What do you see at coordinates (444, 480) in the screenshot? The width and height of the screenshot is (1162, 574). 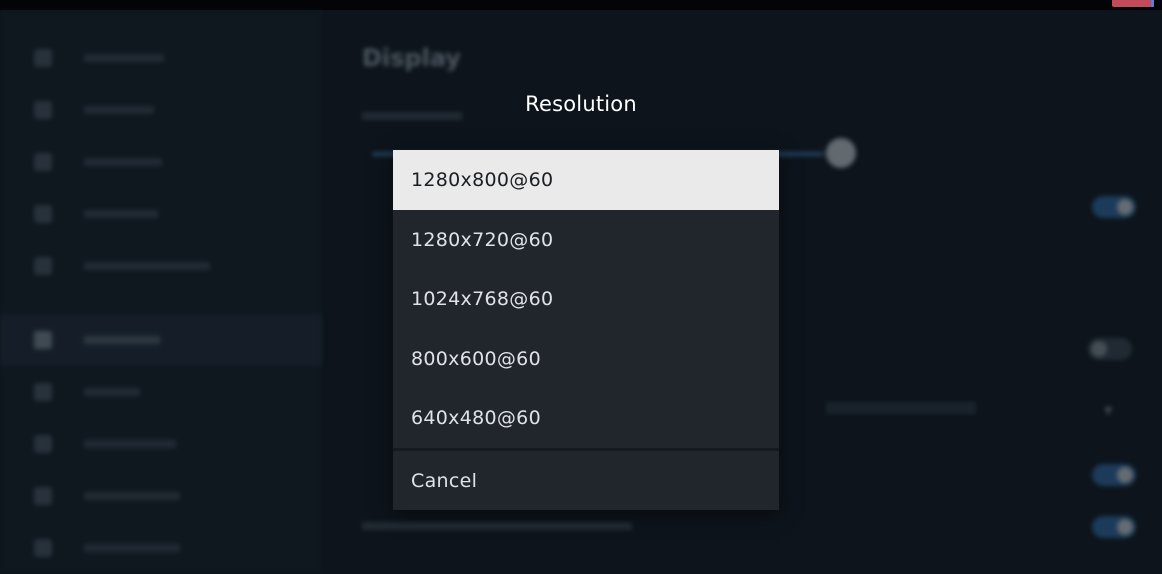 I see `cancel-label: Cancel` at bounding box center [444, 480].